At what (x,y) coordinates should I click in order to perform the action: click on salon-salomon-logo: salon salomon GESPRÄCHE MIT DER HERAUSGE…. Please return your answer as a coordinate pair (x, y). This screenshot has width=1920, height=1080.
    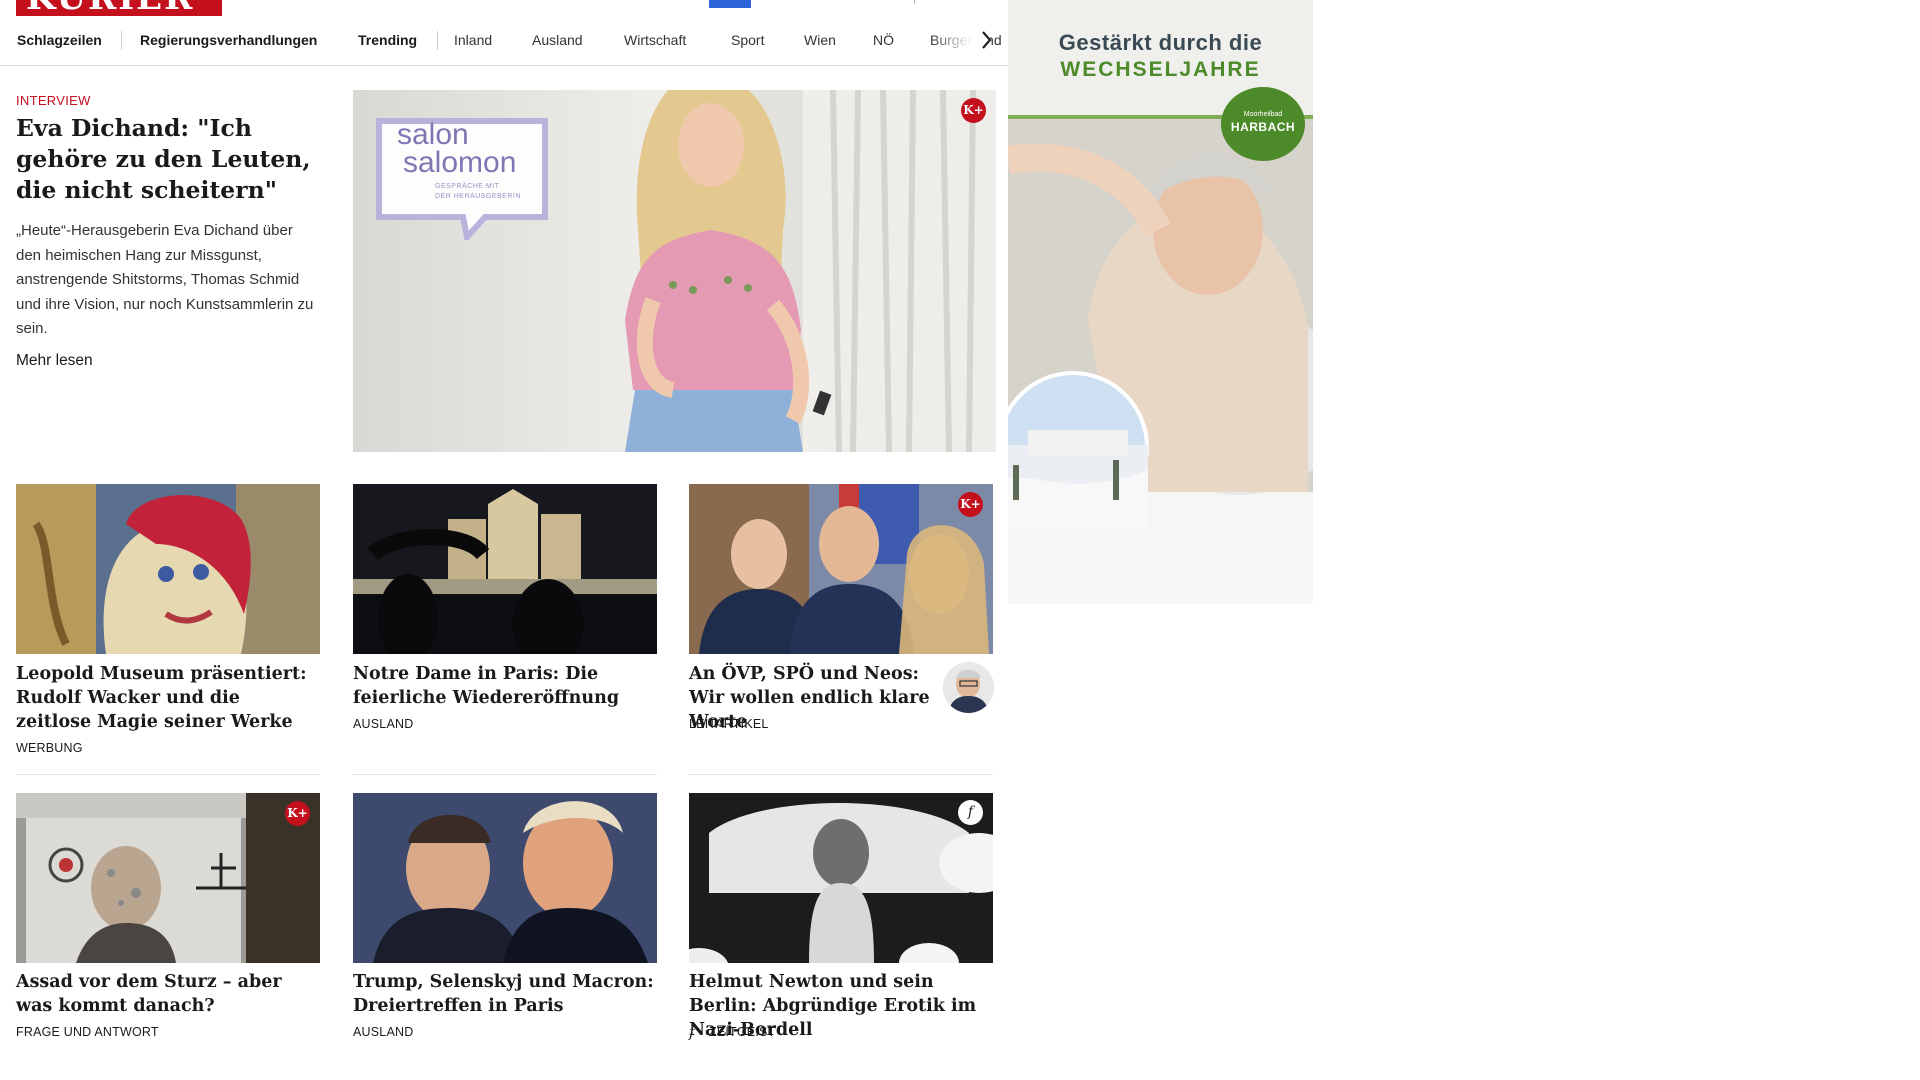
    Looking at the image, I should click on (464, 177).